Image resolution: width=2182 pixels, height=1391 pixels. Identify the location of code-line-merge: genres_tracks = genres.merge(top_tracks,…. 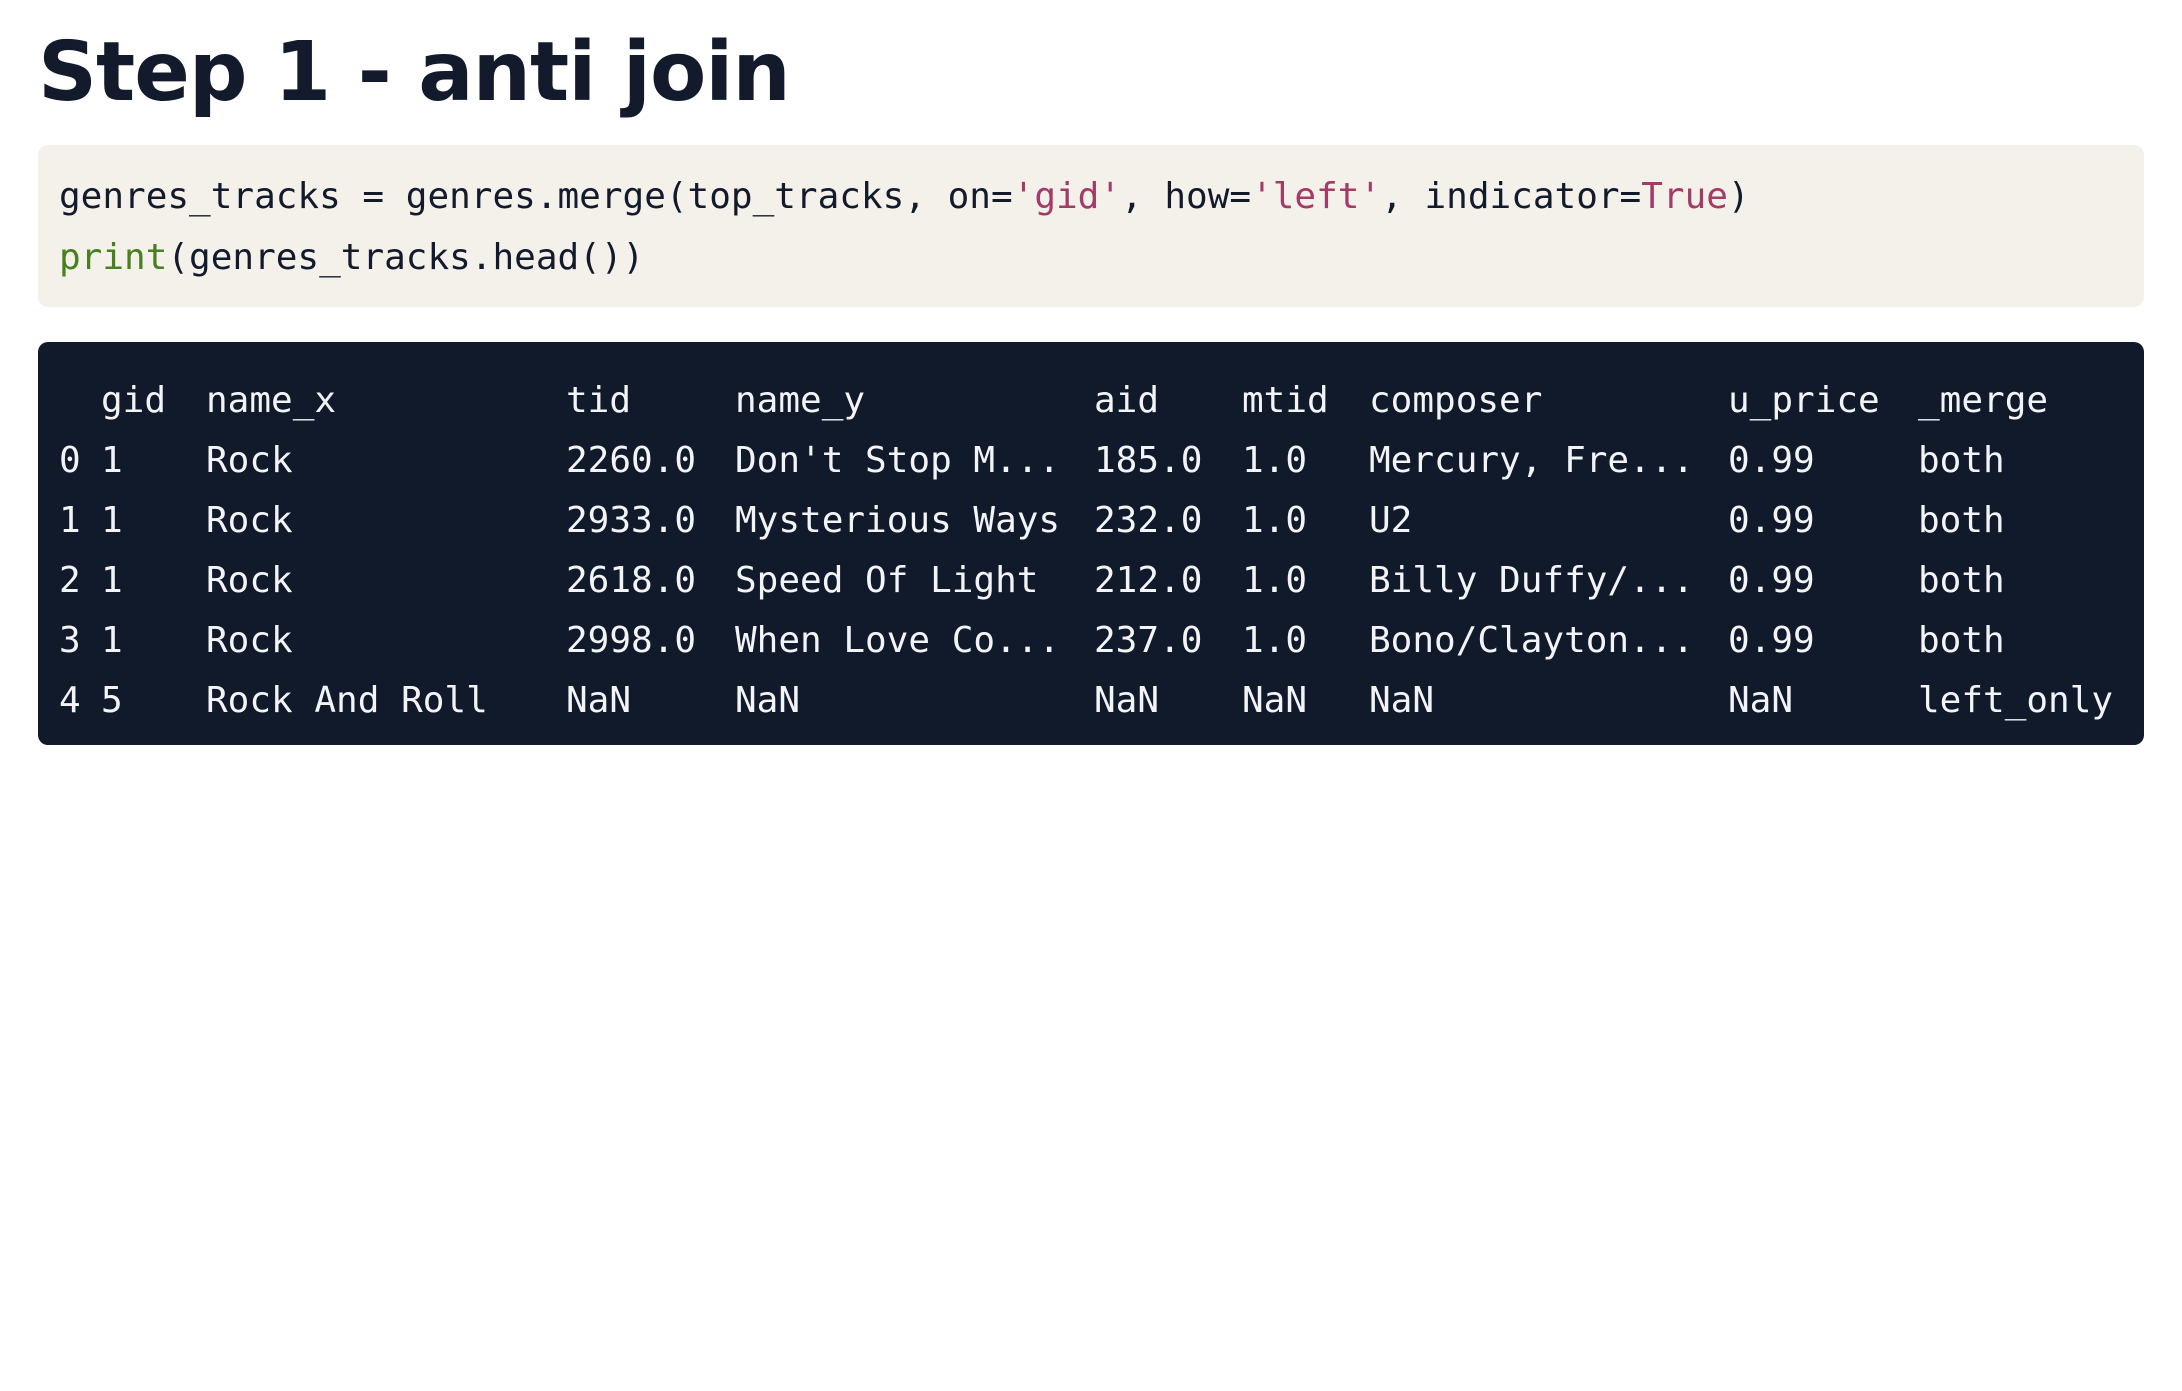
(1101, 196).